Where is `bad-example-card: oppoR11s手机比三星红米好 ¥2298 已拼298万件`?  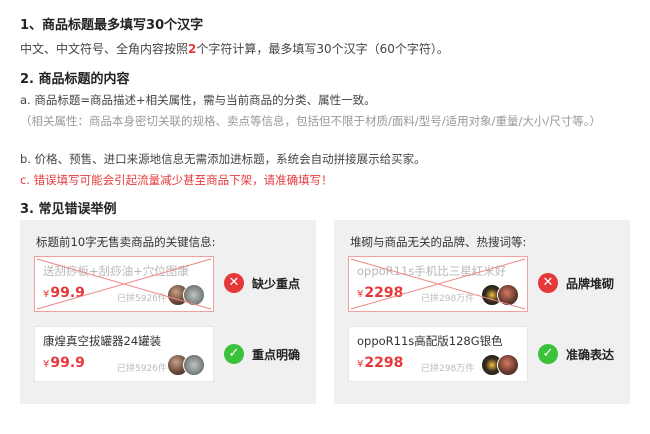
bad-example-card: oppoR11s手机比三星红米好 ¥2298 已拼298万件 is located at coordinates (438, 284).